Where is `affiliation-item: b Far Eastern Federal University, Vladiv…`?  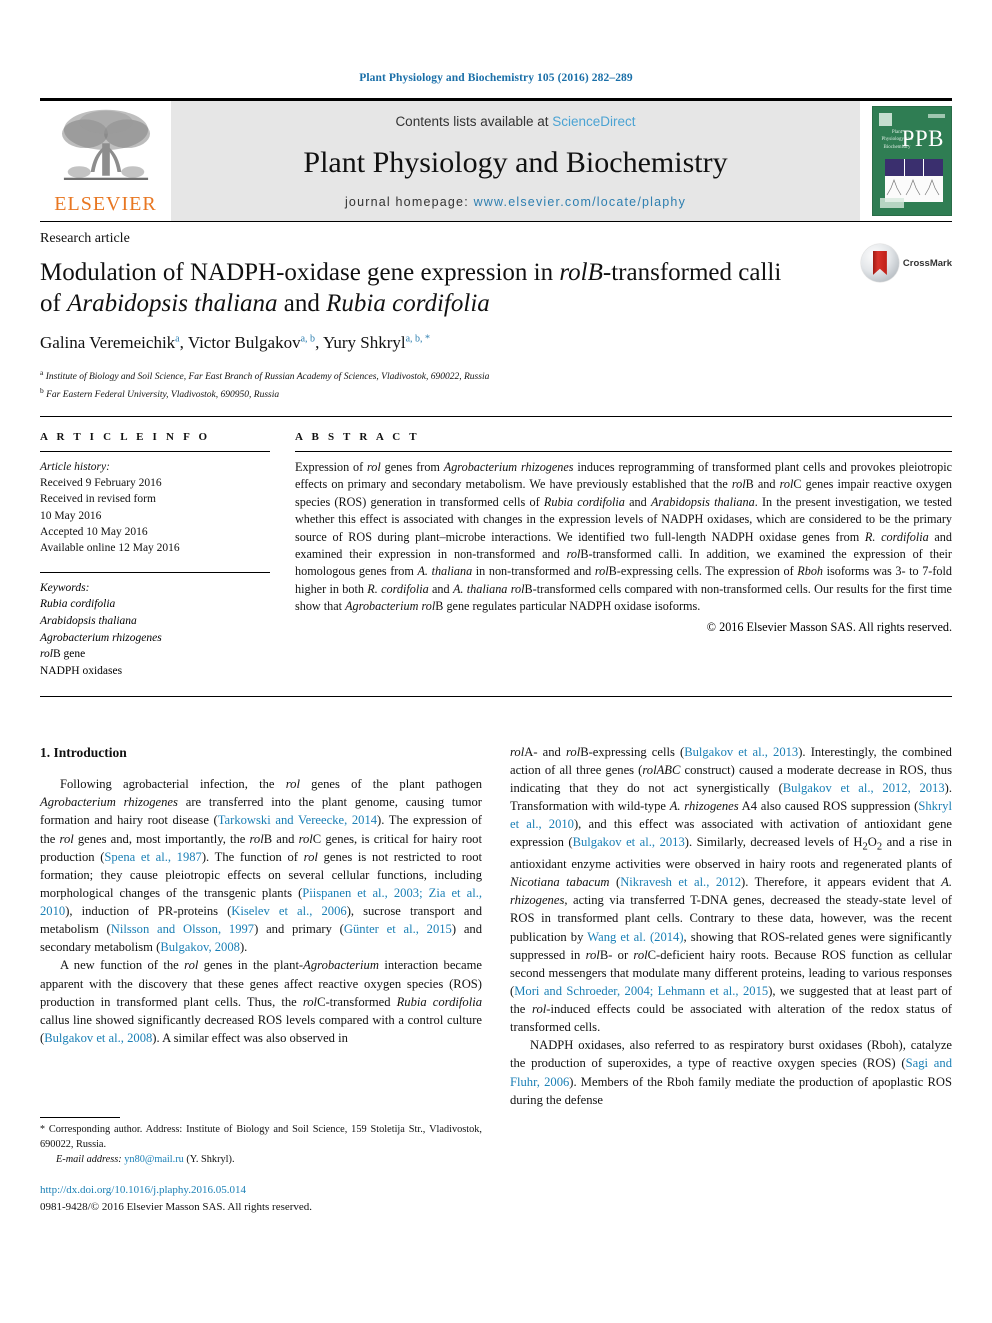 affiliation-item: b Far Eastern Federal University, Vladiv… is located at coordinates (496, 394).